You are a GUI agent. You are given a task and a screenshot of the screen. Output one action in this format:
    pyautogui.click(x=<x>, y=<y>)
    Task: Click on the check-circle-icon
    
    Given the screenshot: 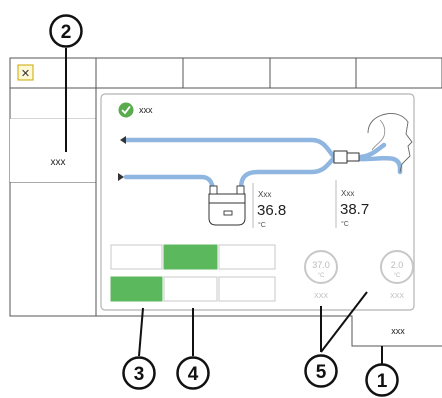 What is the action you would take?
    pyautogui.click(x=126, y=110)
    